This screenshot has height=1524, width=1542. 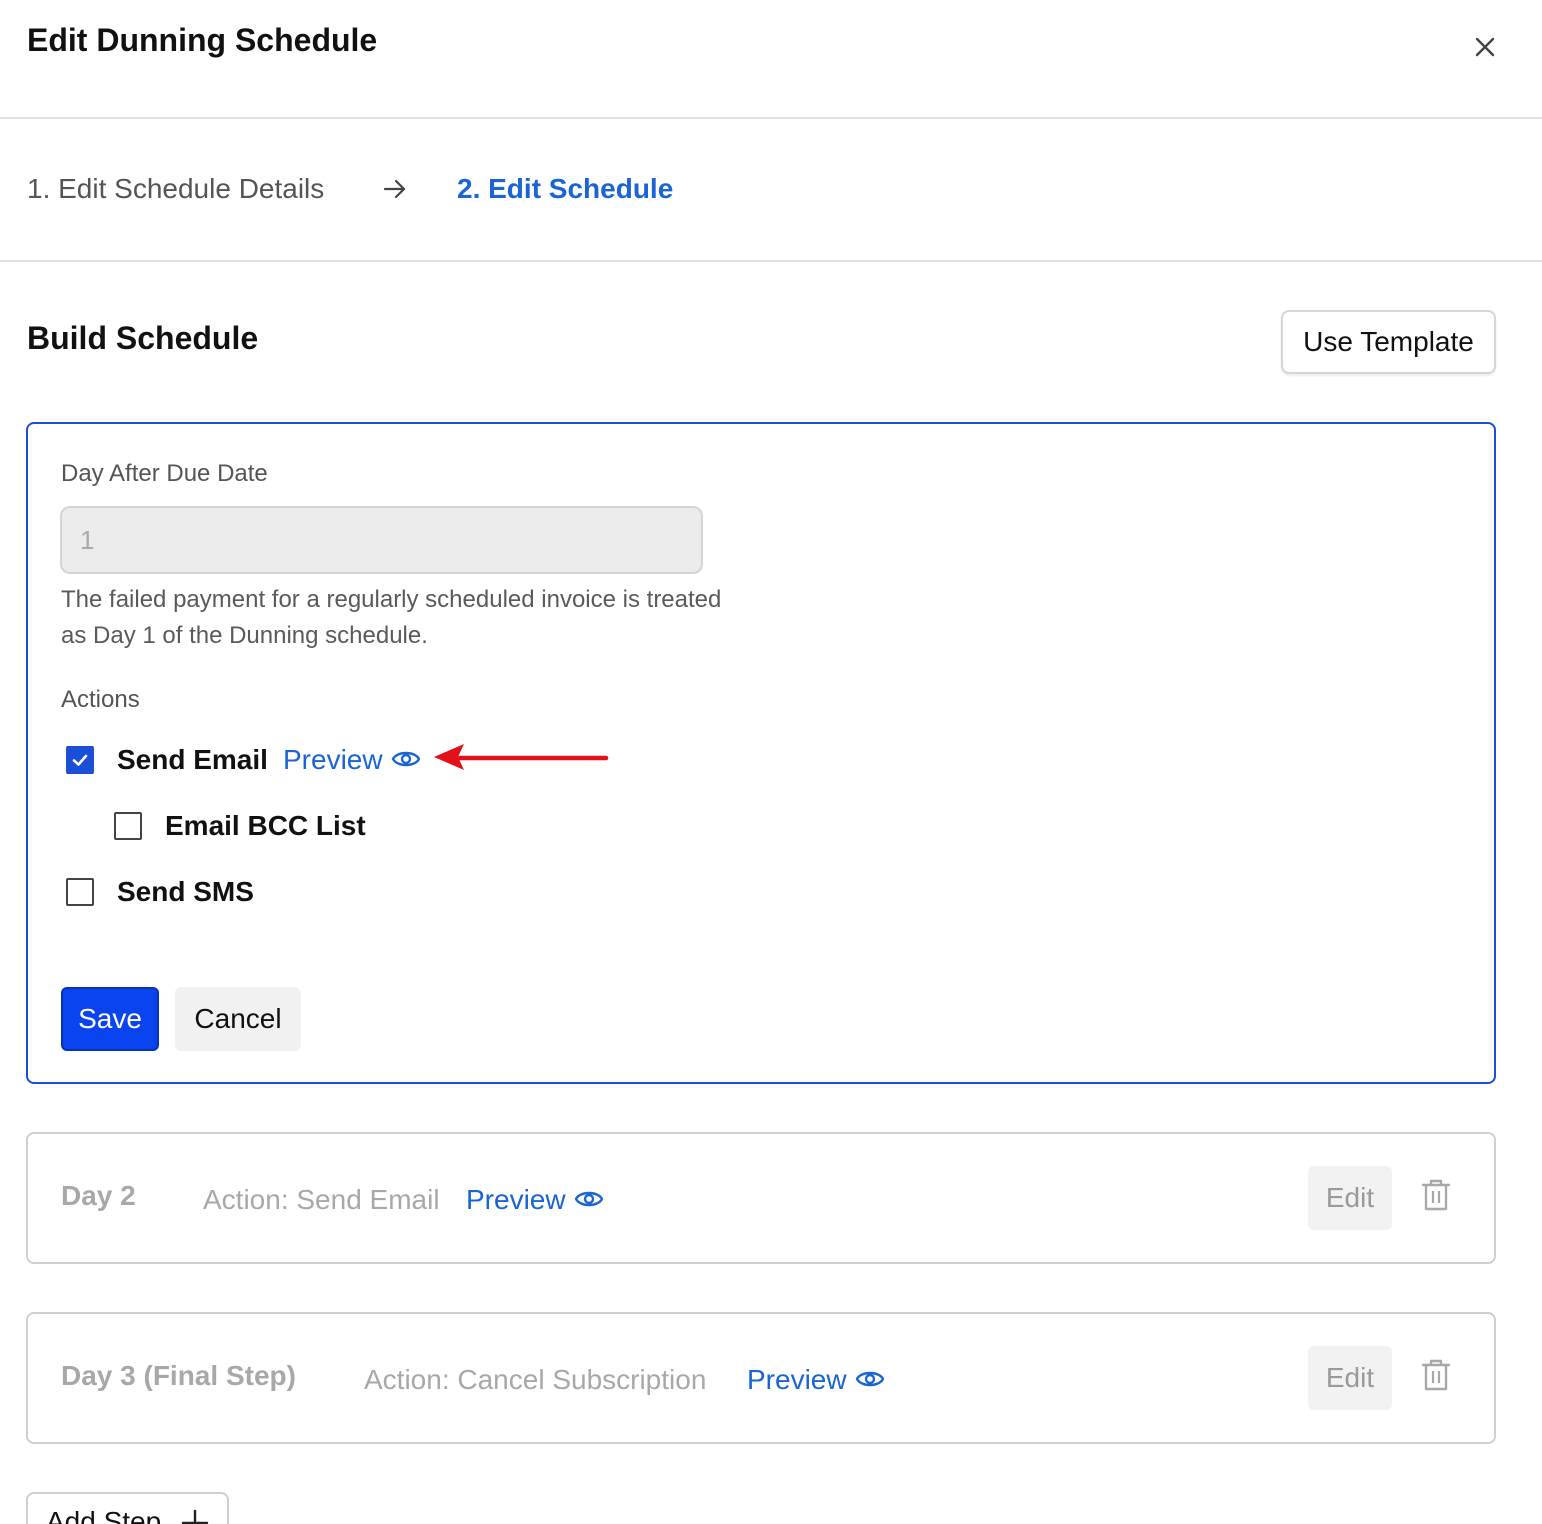 What do you see at coordinates (80, 892) in the screenshot?
I see `send-sms-checkbox` at bounding box center [80, 892].